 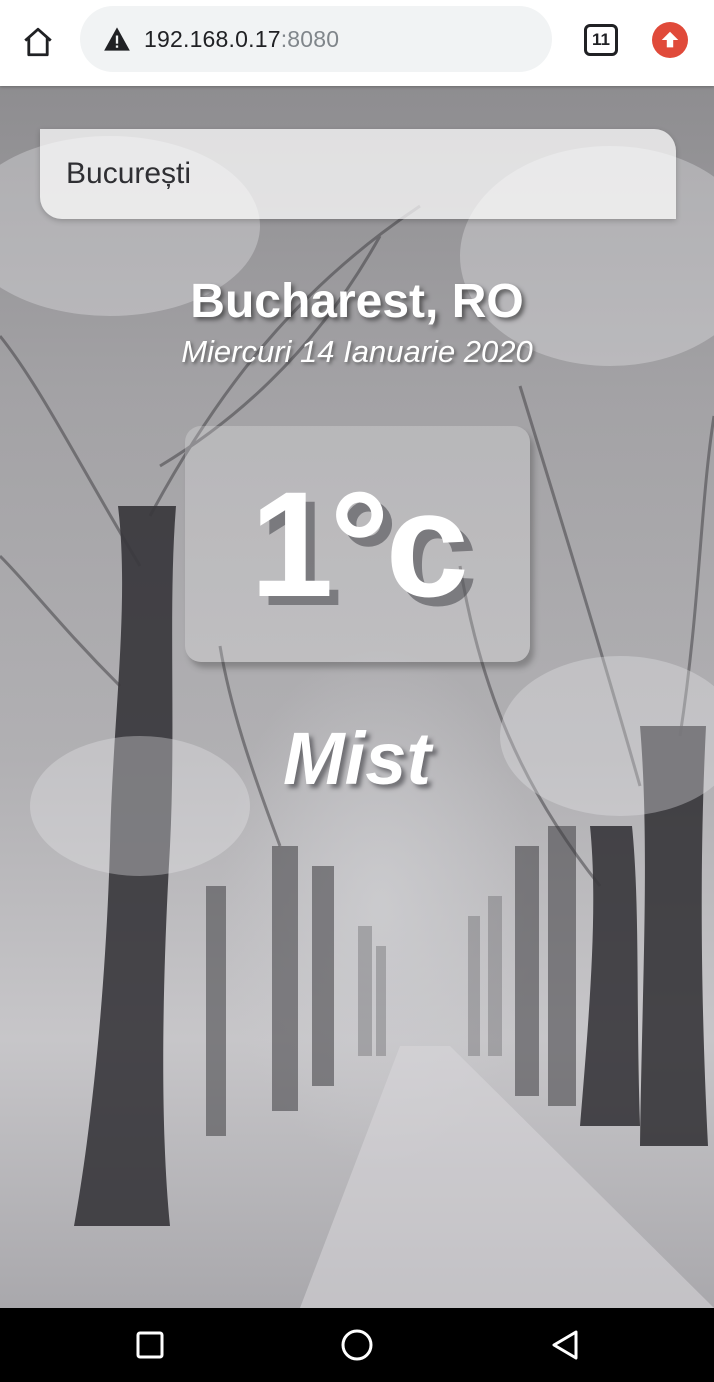 I want to click on tab-switcher-button: 11, so click(x=601, y=40).